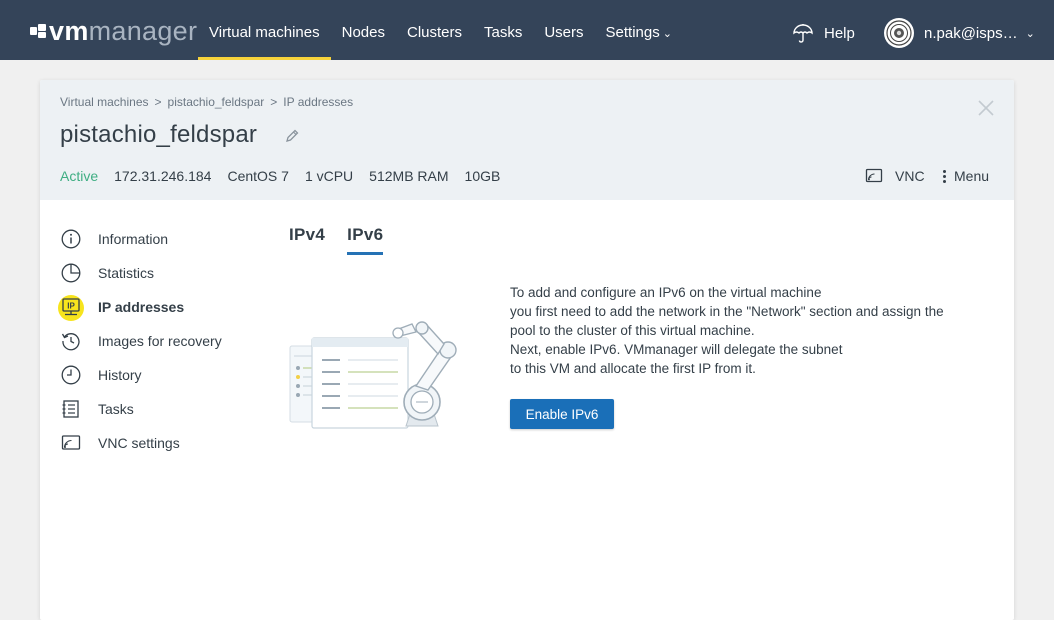 Image resolution: width=1054 pixels, height=620 pixels. Describe the element at coordinates (38, 31) in the screenshot. I see `logo-mark-icon` at that location.